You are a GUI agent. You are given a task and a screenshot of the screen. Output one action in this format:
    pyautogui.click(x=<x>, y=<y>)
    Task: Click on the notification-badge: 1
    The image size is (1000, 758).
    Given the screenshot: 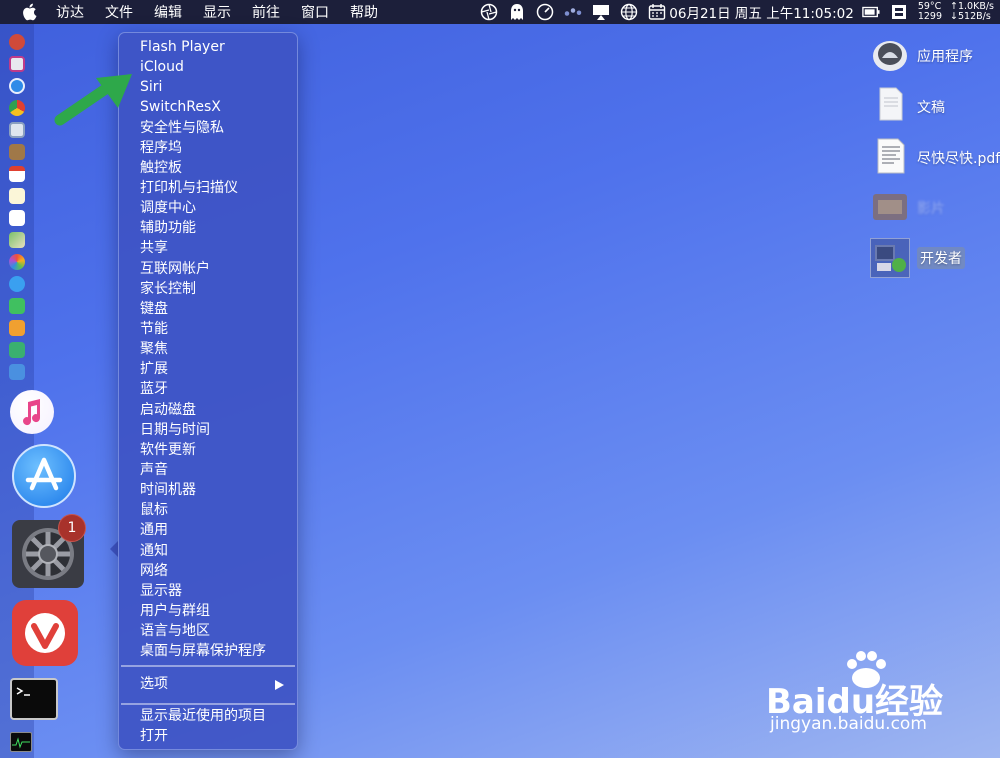 What is the action you would take?
    pyautogui.click(x=72, y=528)
    